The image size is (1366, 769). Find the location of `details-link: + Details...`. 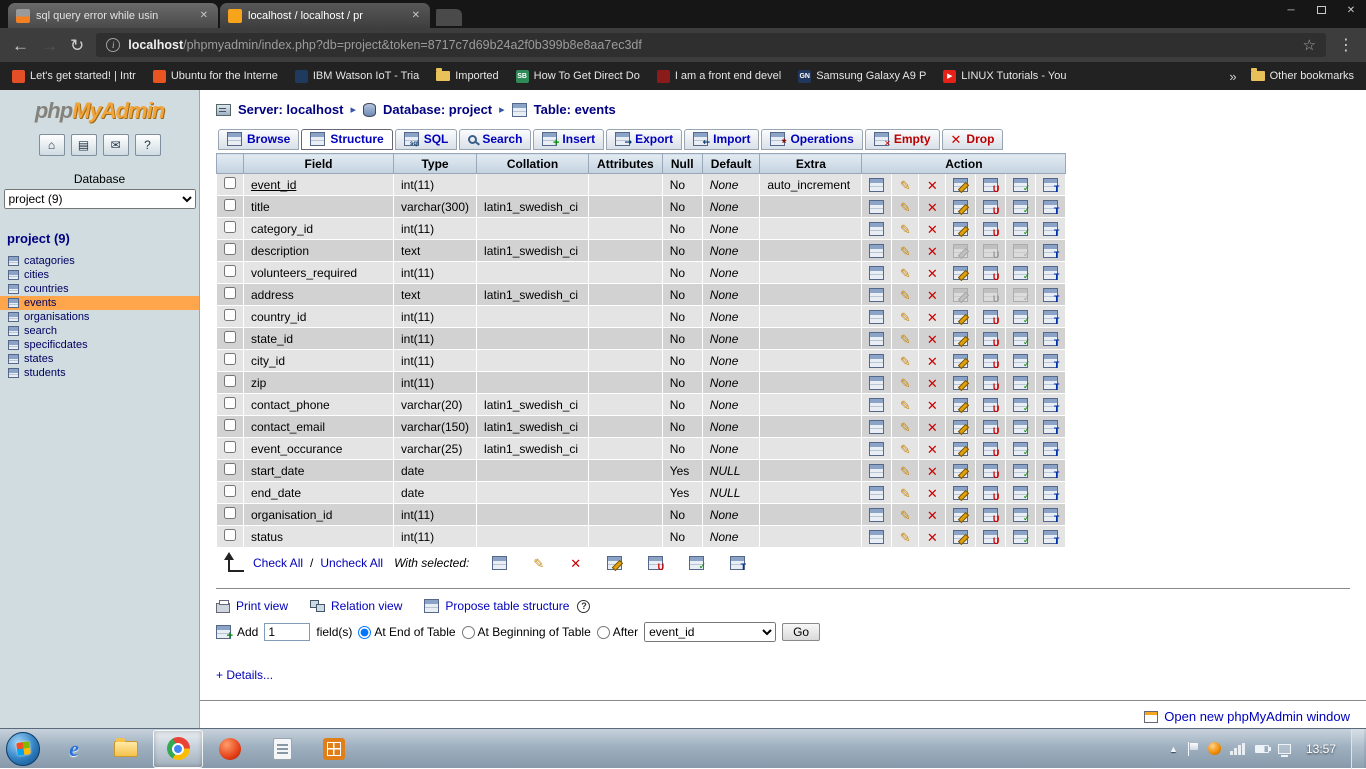

details-link: + Details... is located at coordinates (783, 675).